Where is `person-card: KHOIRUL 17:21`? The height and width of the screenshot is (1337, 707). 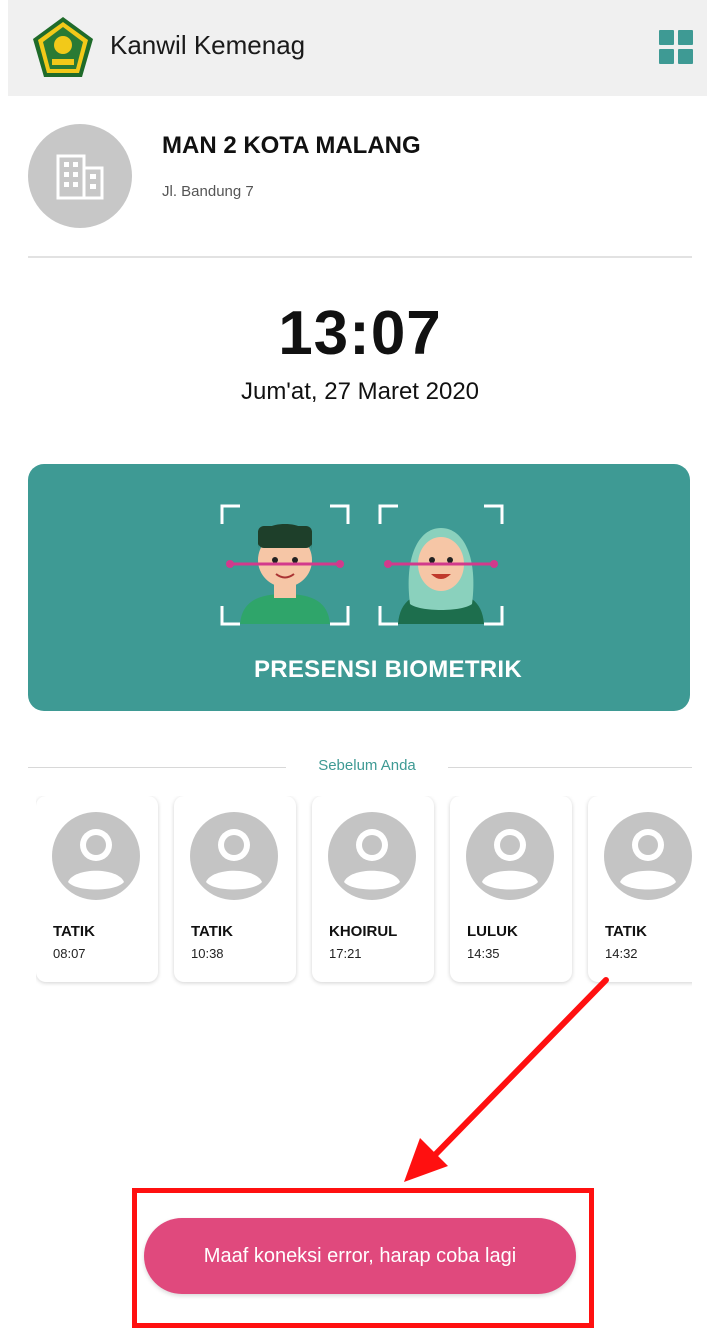 person-card: KHOIRUL 17:21 is located at coordinates (373, 889).